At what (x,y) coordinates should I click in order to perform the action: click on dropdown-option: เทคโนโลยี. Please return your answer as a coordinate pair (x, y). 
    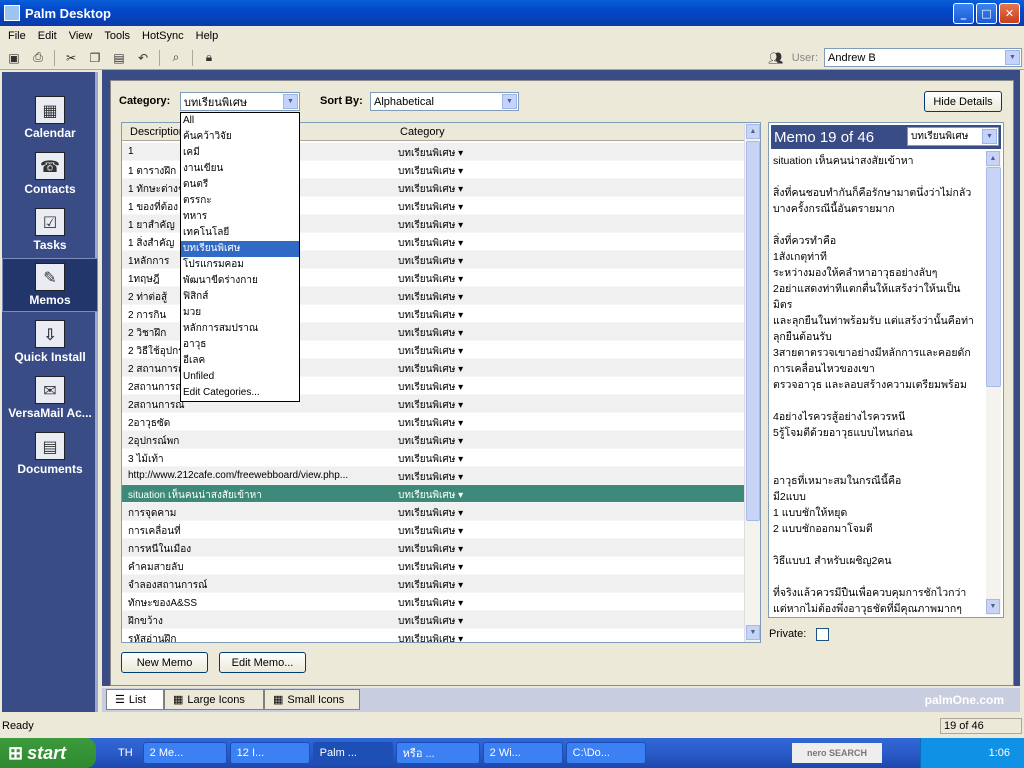
    Looking at the image, I should click on (240, 233).